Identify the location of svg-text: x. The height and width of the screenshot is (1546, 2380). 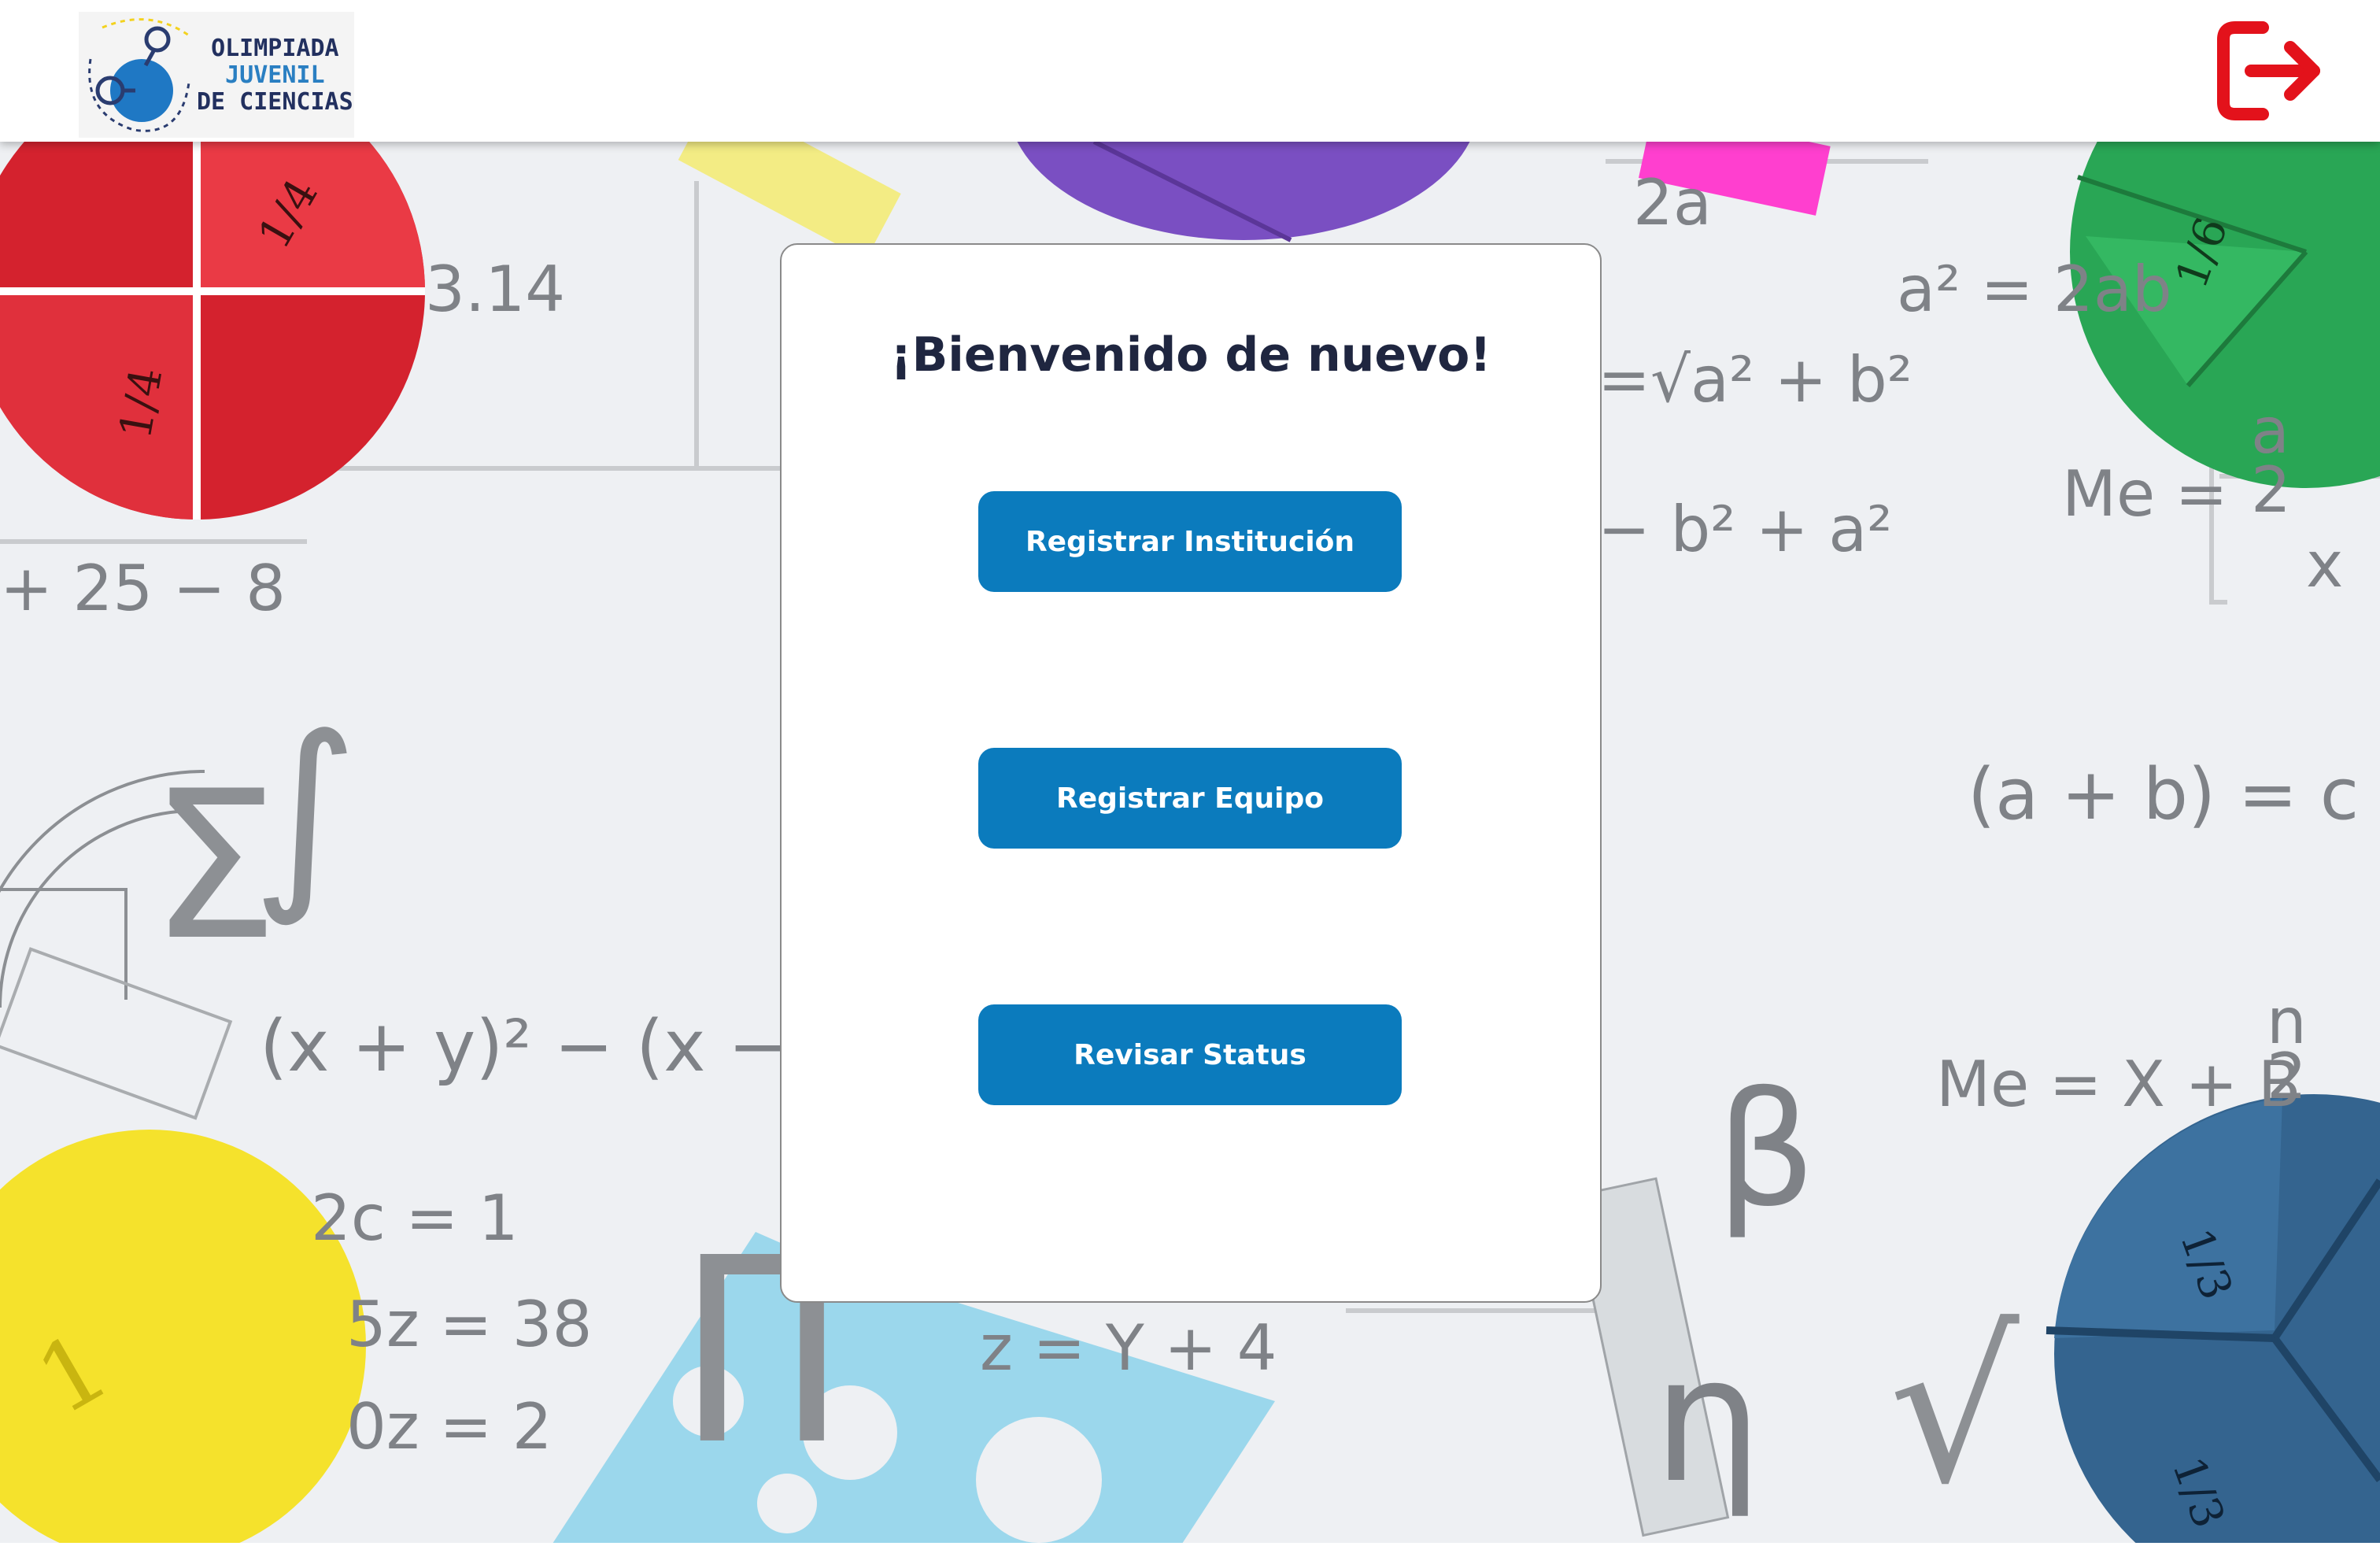
(2324, 565).